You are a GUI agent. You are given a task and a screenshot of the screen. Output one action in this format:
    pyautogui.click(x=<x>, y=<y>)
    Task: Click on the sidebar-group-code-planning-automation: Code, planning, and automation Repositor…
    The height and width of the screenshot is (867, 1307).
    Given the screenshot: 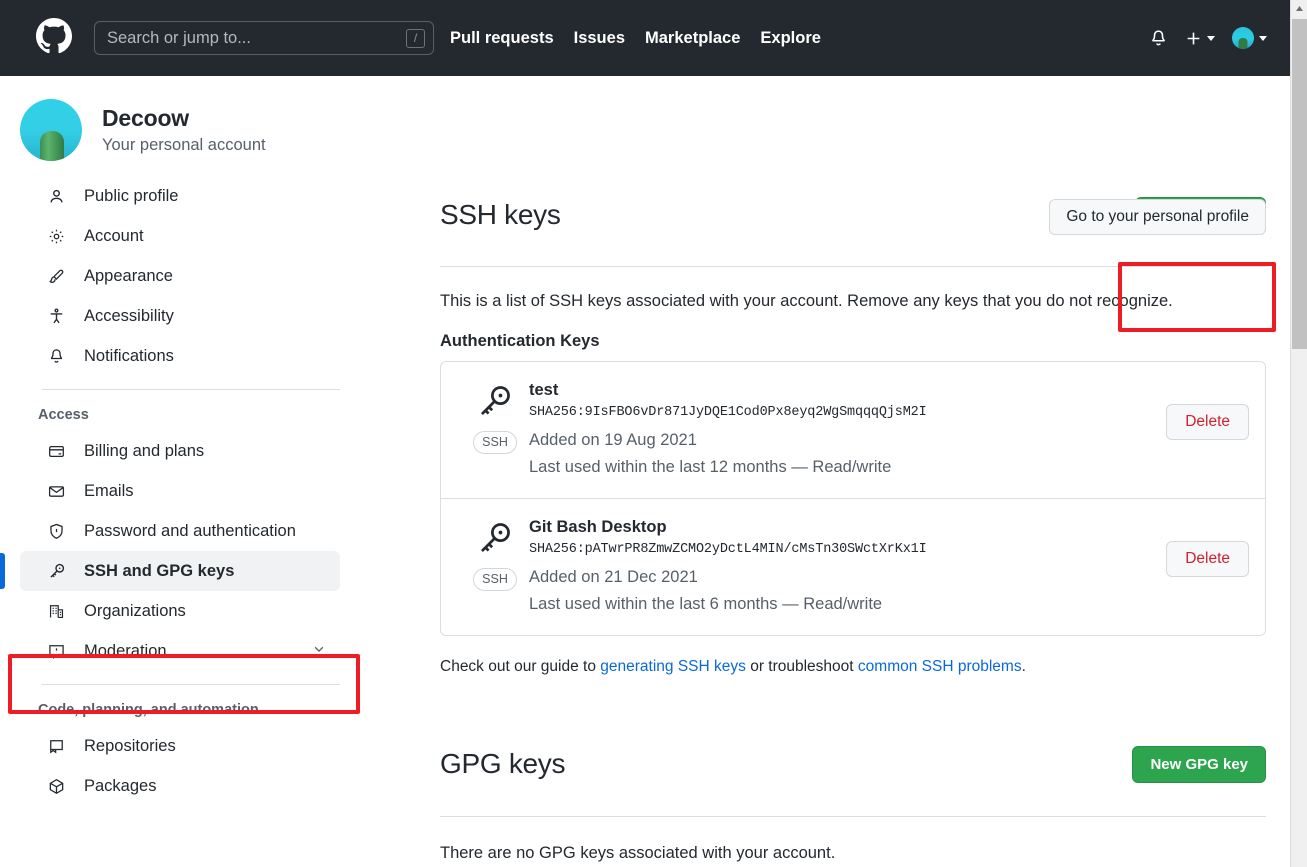 What is the action you would take?
    pyautogui.click(x=191, y=752)
    